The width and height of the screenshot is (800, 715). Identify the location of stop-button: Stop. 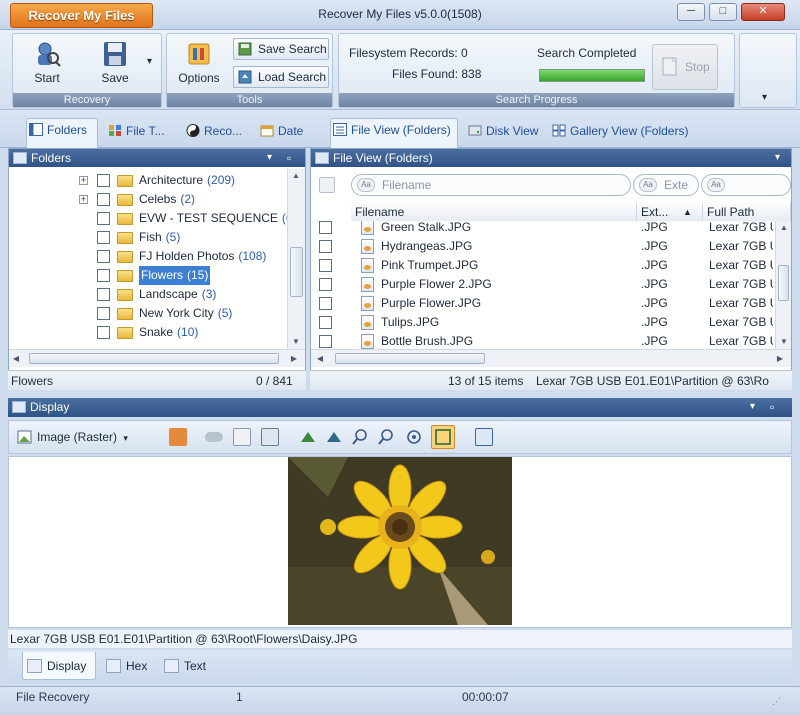
(685, 67).